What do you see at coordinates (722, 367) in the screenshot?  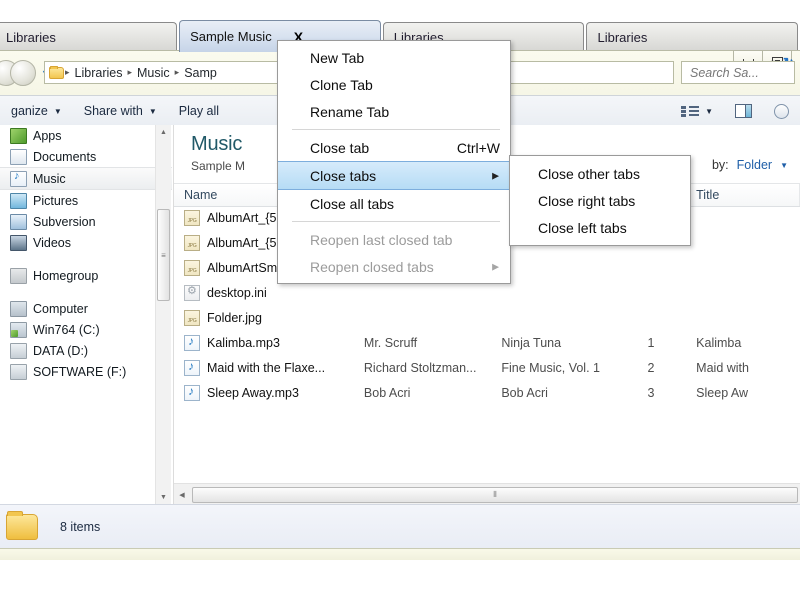 I see `file-title: Maid with` at bounding box center [722, 367].